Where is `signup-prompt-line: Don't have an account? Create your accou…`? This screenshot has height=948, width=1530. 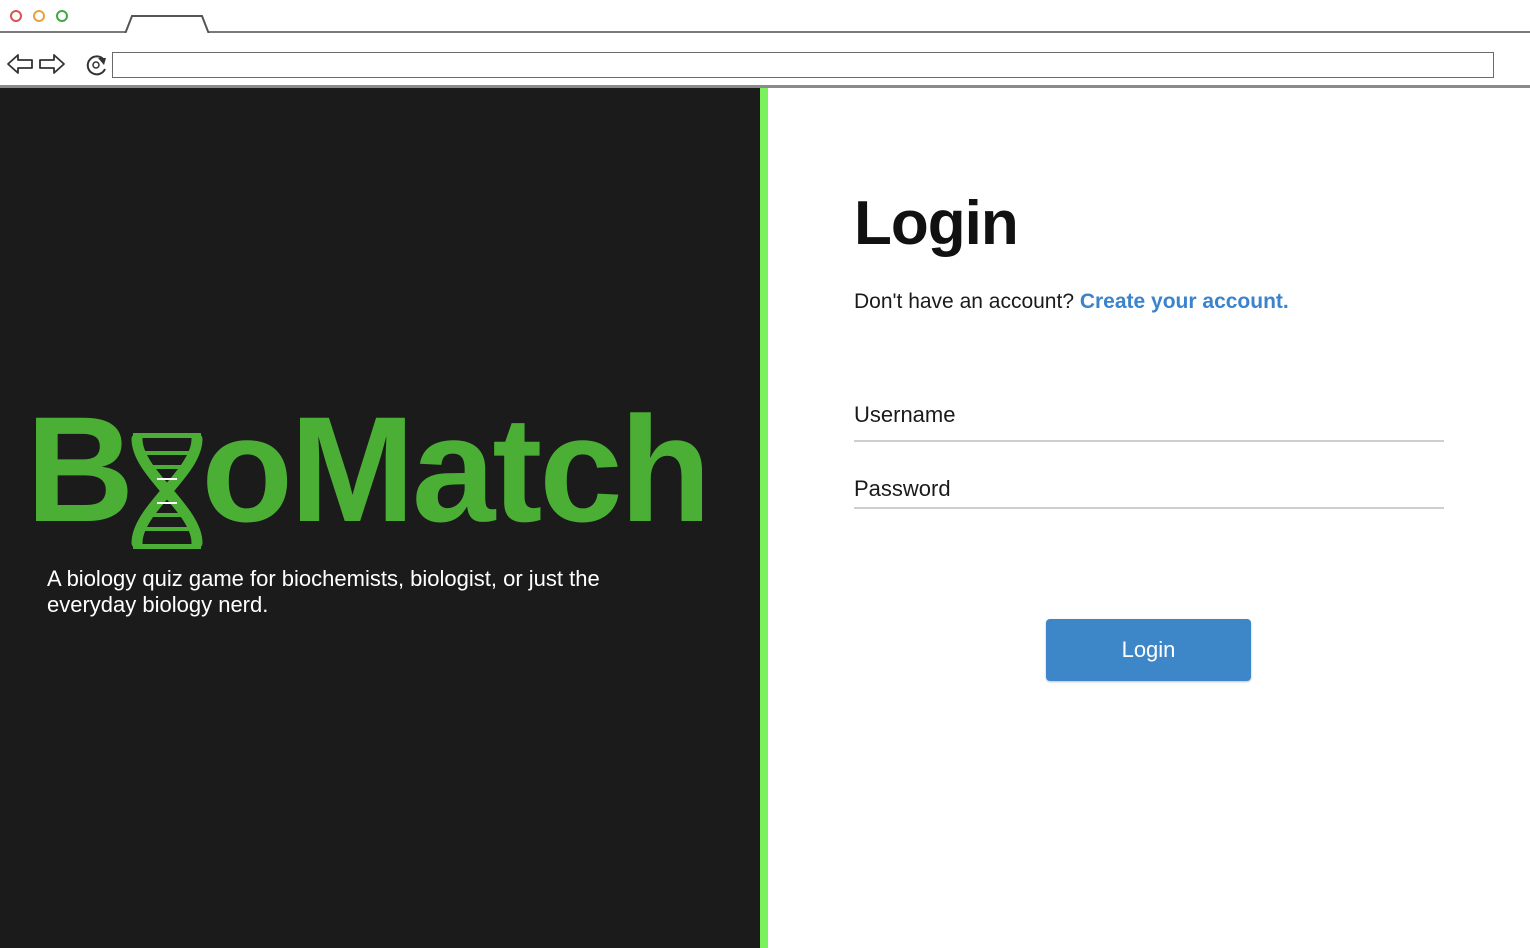
signup-prompt-line: Don't have an account? Create your accou… is located at coordinates (1071, 302).